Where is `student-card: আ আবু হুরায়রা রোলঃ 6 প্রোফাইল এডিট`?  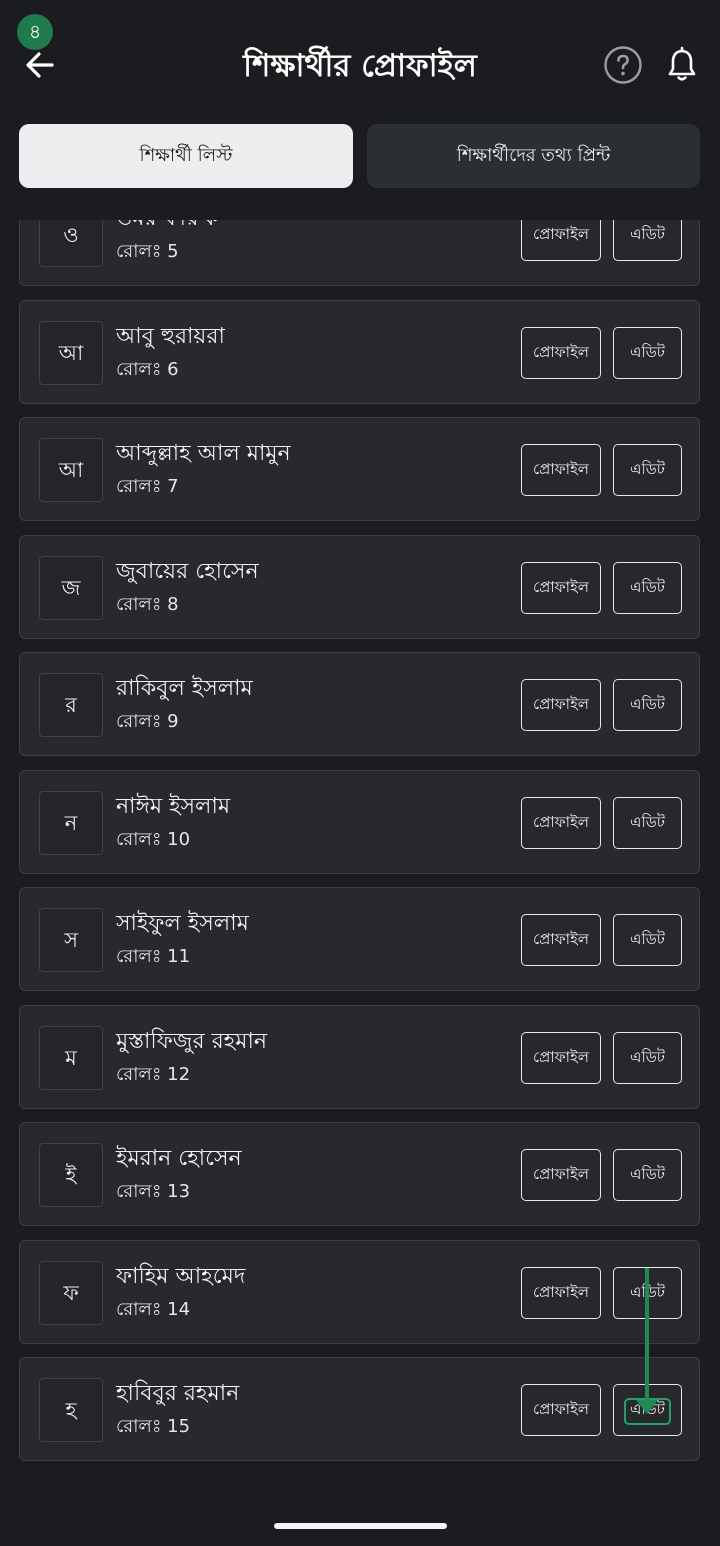 student-card: আ আবু হুরায়রা রোলঃ 6 প্রোফাইল এডিট is located at coordinates (359, 351).